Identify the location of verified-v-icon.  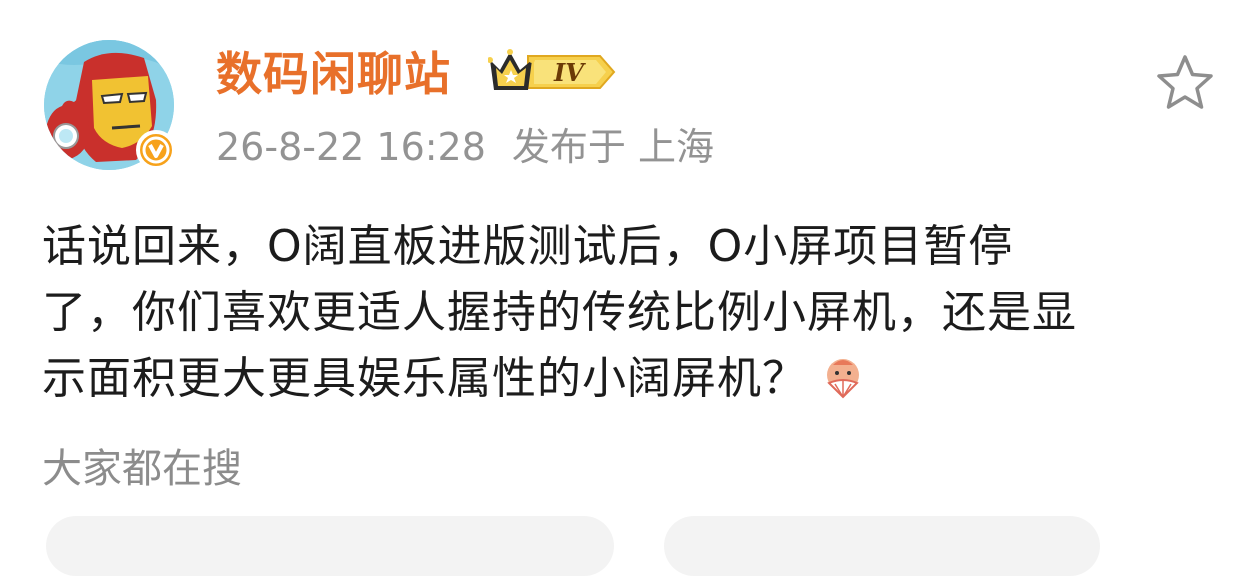
(156, 150).